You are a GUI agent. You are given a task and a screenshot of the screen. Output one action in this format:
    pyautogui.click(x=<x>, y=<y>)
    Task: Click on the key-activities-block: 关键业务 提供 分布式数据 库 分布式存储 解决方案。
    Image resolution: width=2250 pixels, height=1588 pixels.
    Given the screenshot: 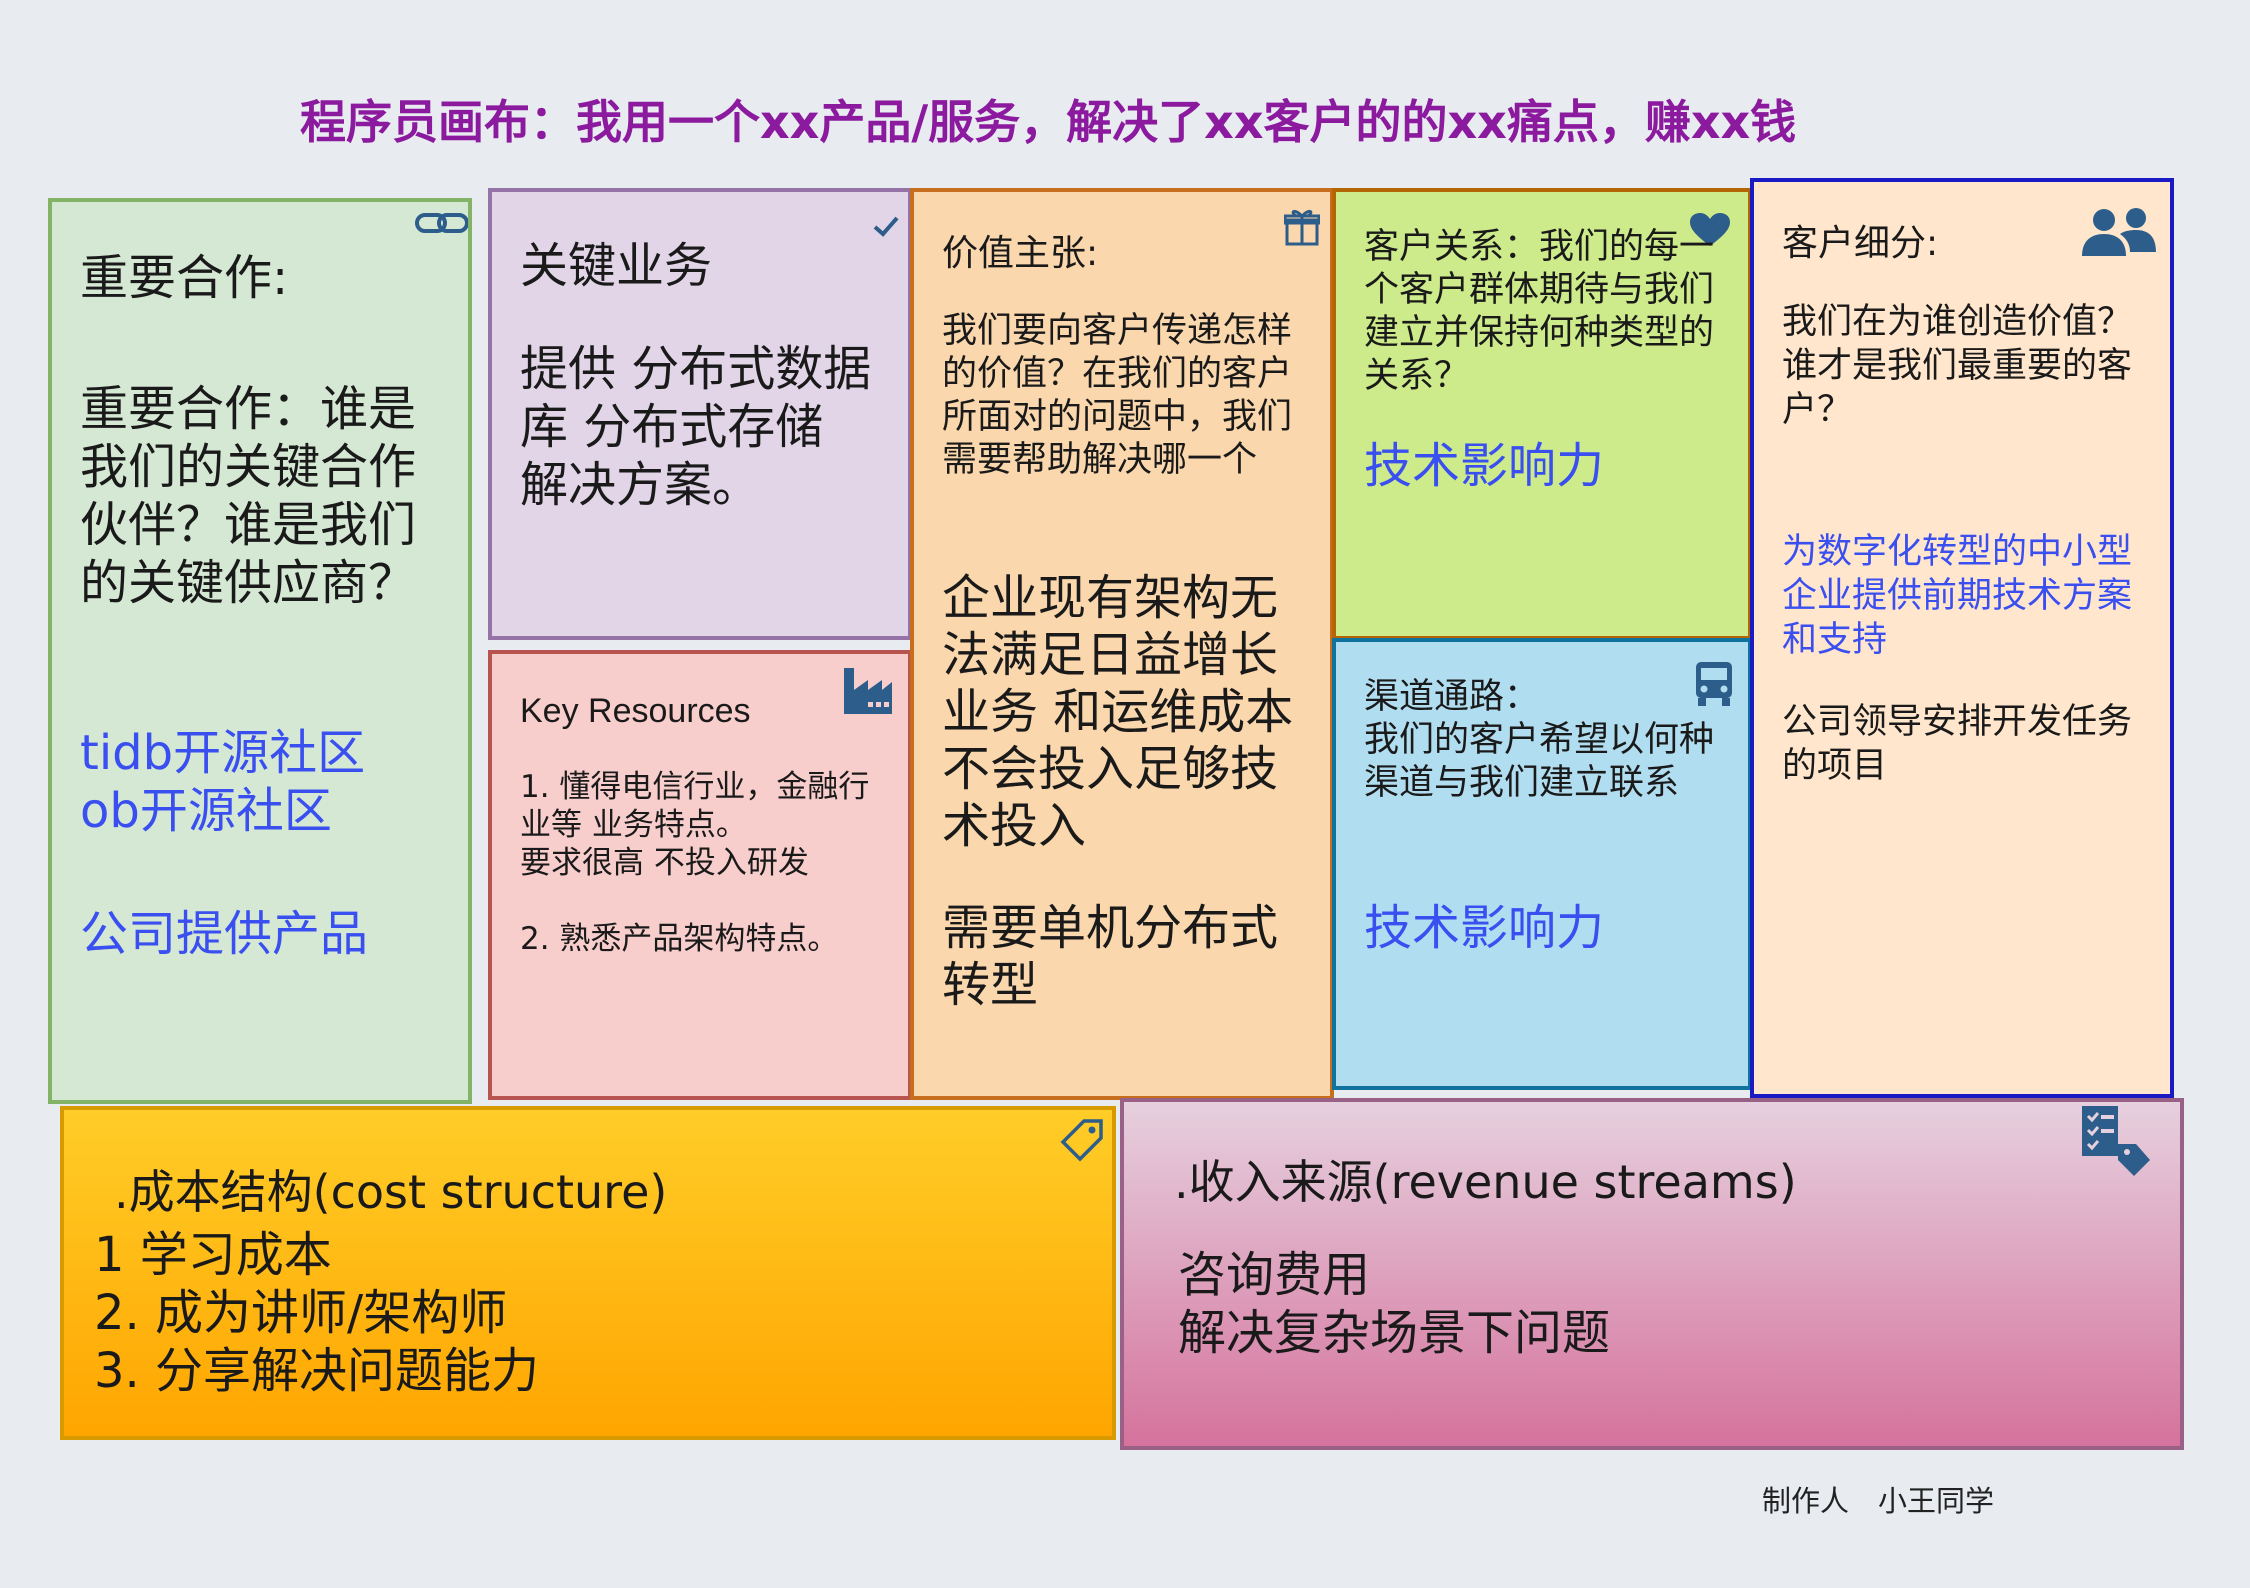 What is the action you would take?
    pyautogui.click(x=700, y=414)
    